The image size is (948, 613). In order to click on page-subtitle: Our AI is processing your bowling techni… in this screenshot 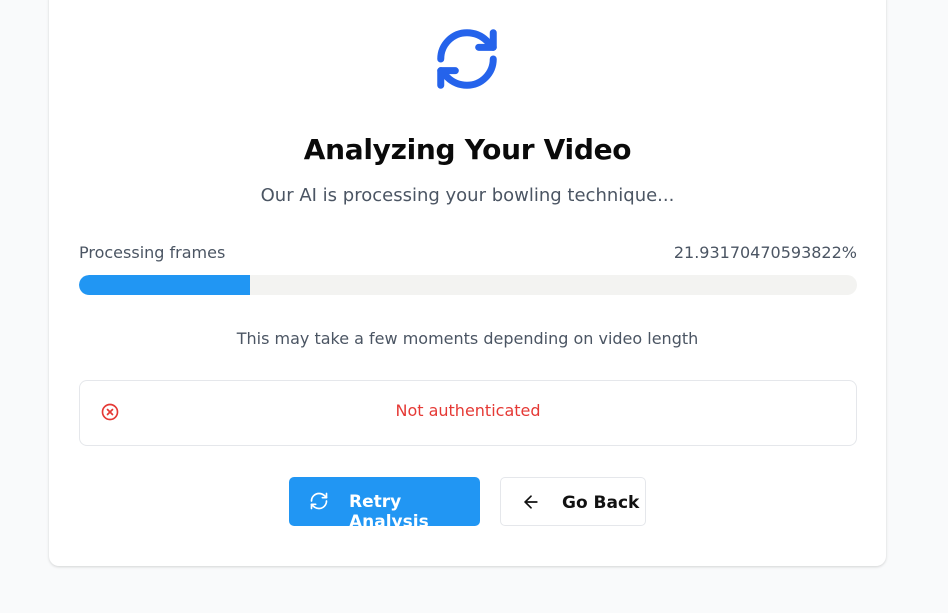, I will do `click(467, 195)`.